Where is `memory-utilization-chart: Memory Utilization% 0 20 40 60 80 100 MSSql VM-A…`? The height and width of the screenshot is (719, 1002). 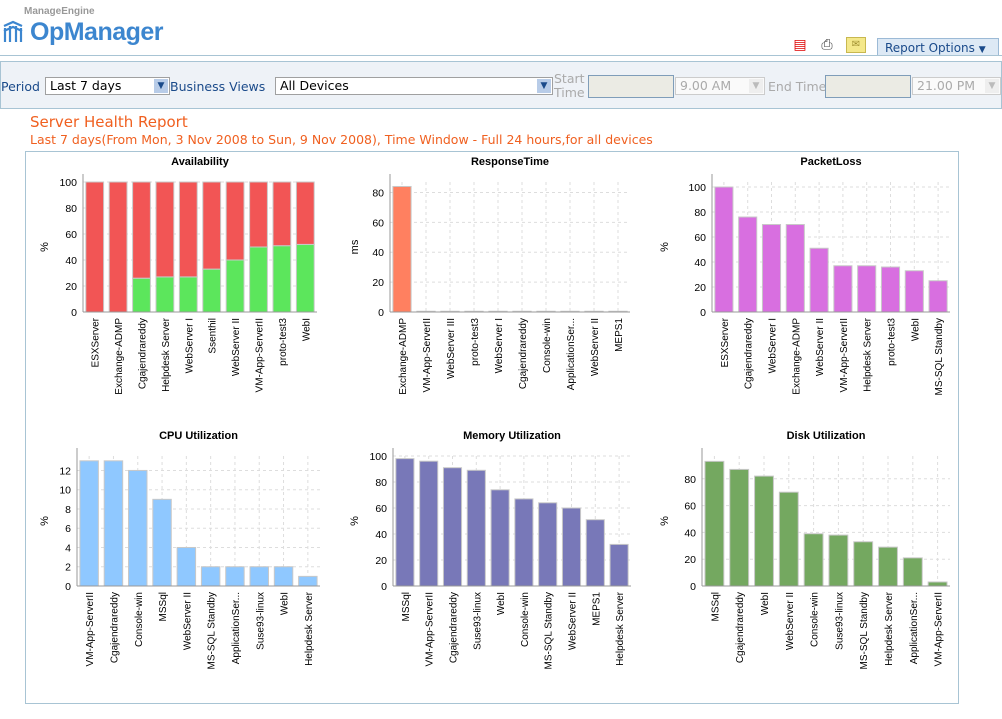
memory-utilization-chart: Memory Utilization% 0 20 40 60 80 100 MSSql VM-A… is located at coordinates (490, 549).